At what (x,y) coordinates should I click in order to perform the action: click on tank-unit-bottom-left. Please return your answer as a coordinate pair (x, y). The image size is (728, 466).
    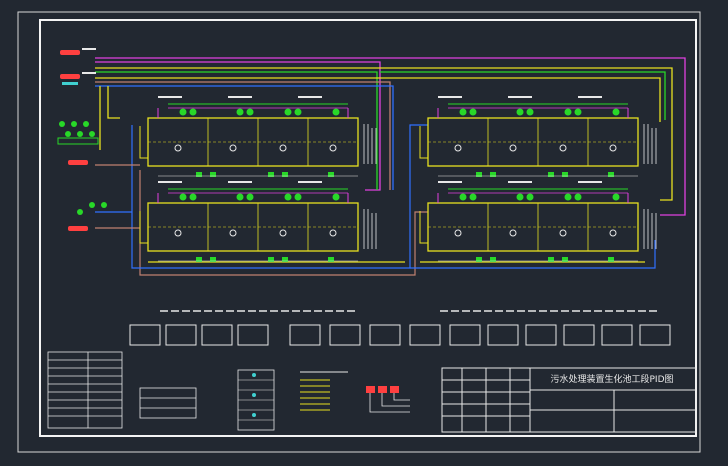
    Looking at the image, I should click on (258, 221).